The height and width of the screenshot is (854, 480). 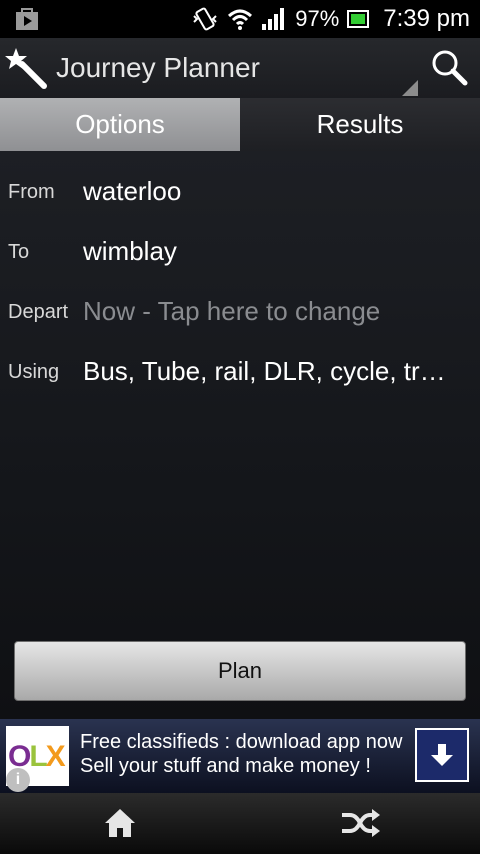 I want to click on download-arrow-icon, so click(x=442, y=755).